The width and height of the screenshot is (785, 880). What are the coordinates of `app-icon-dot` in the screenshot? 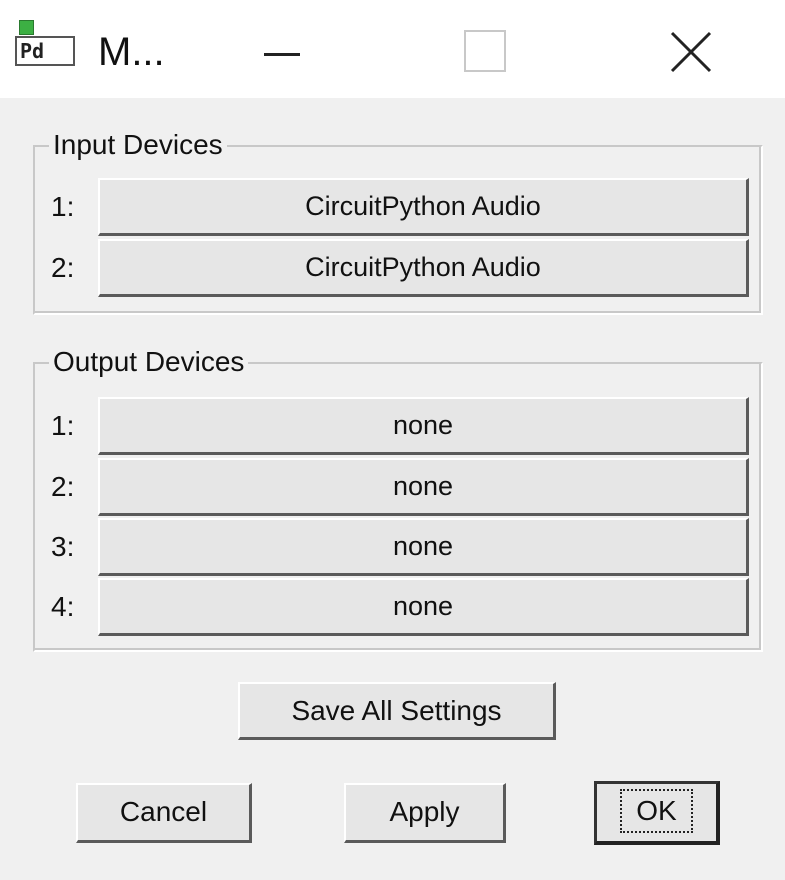 It's located at (26, 27).